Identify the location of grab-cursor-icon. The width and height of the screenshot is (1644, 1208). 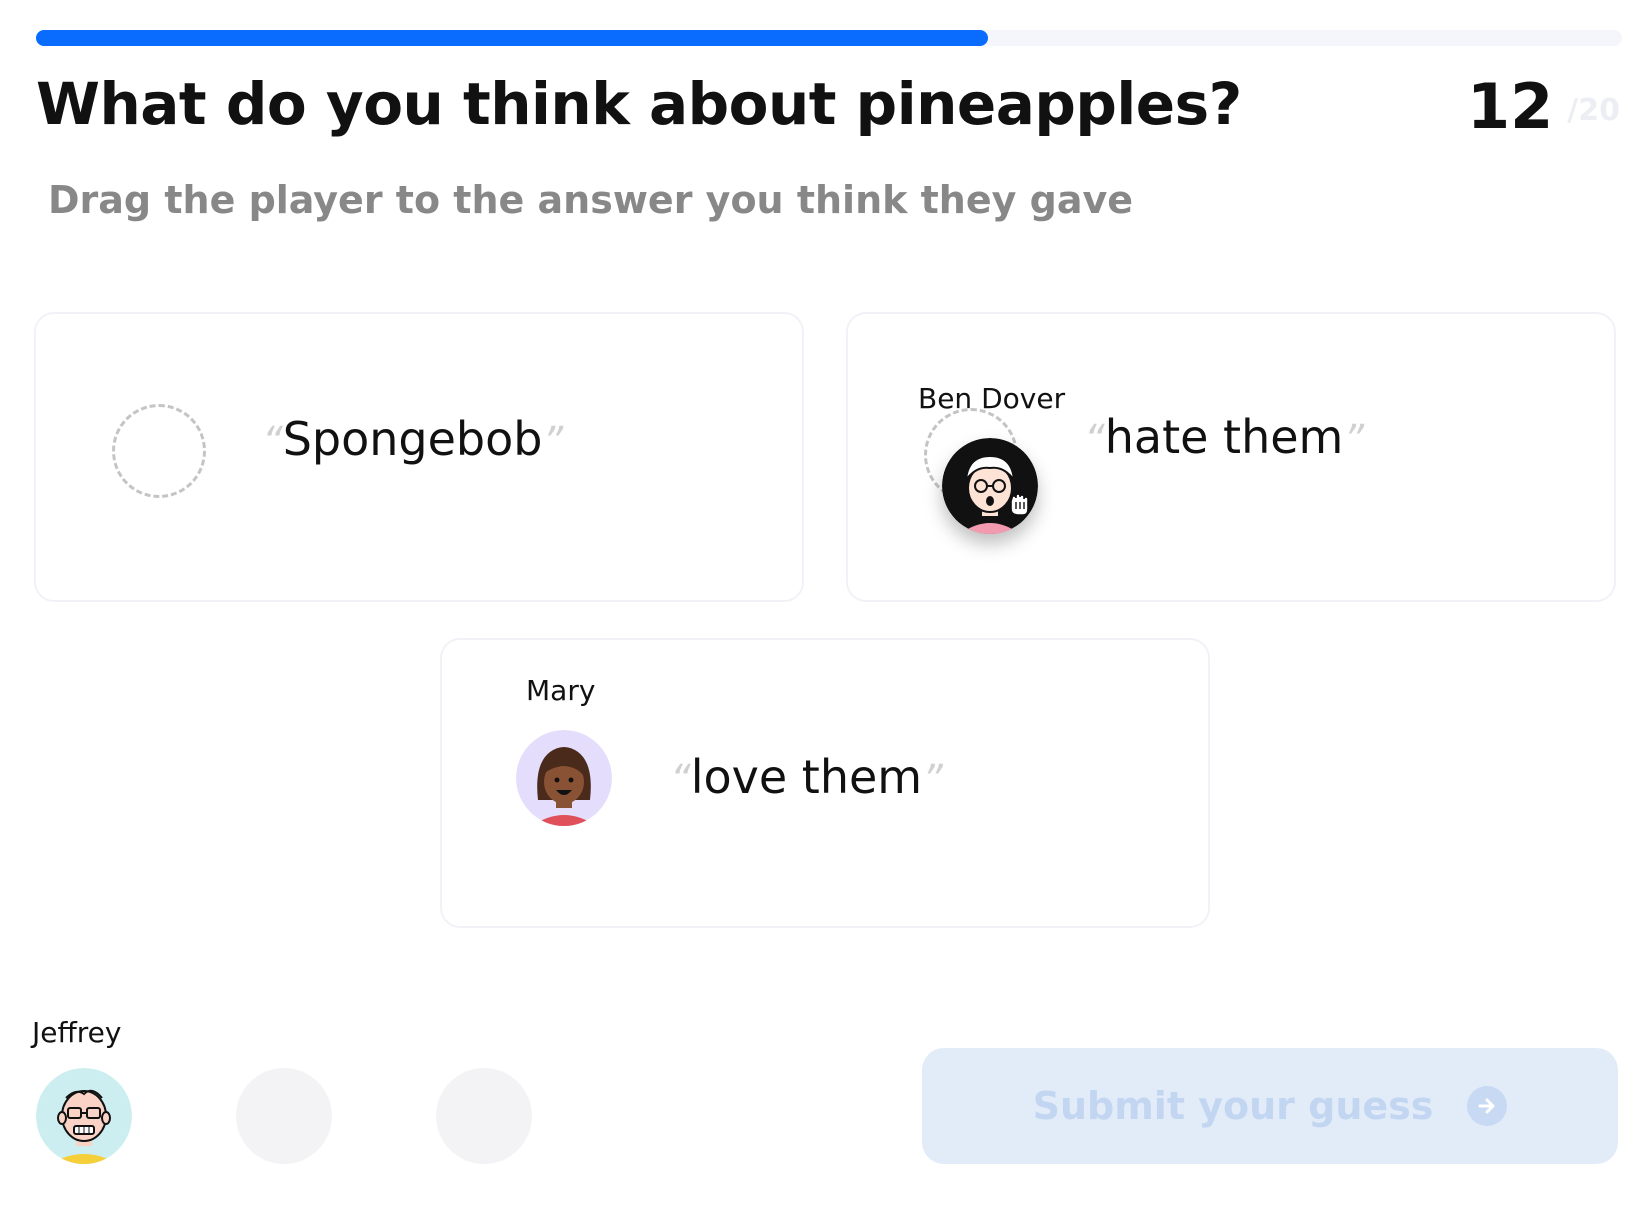
(1019, 504).